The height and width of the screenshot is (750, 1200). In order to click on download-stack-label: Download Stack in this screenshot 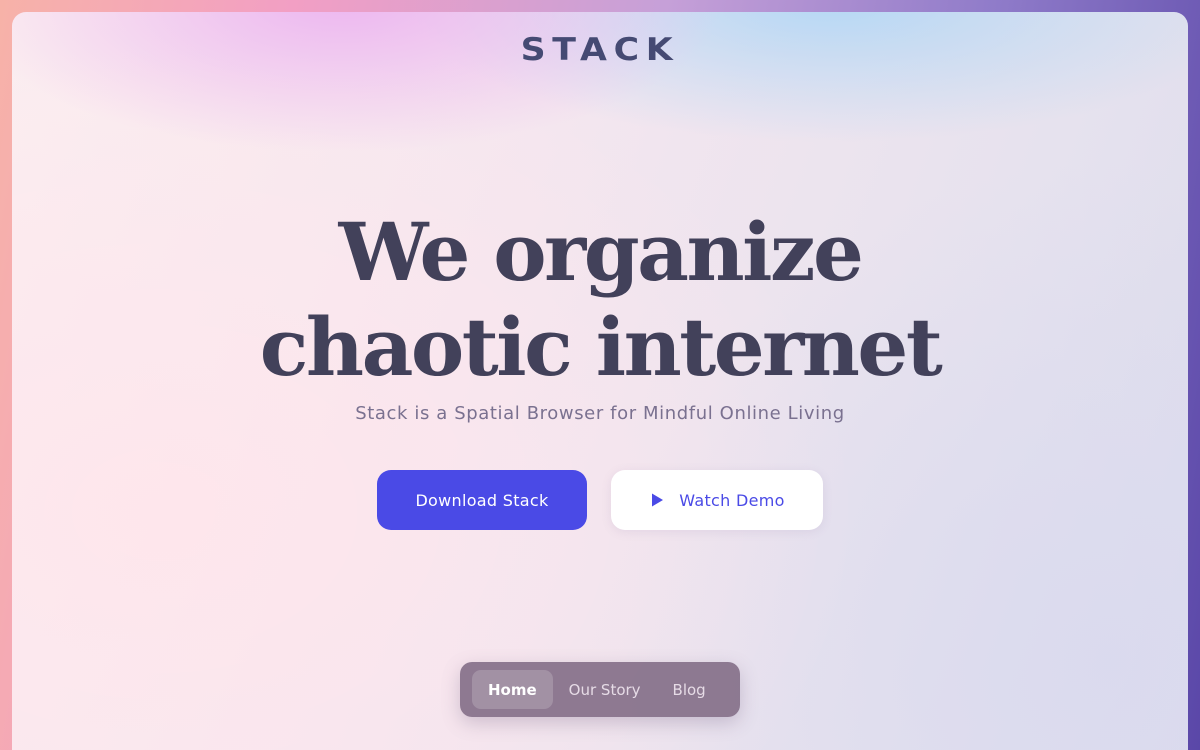, I will do `click(482, 500)`.